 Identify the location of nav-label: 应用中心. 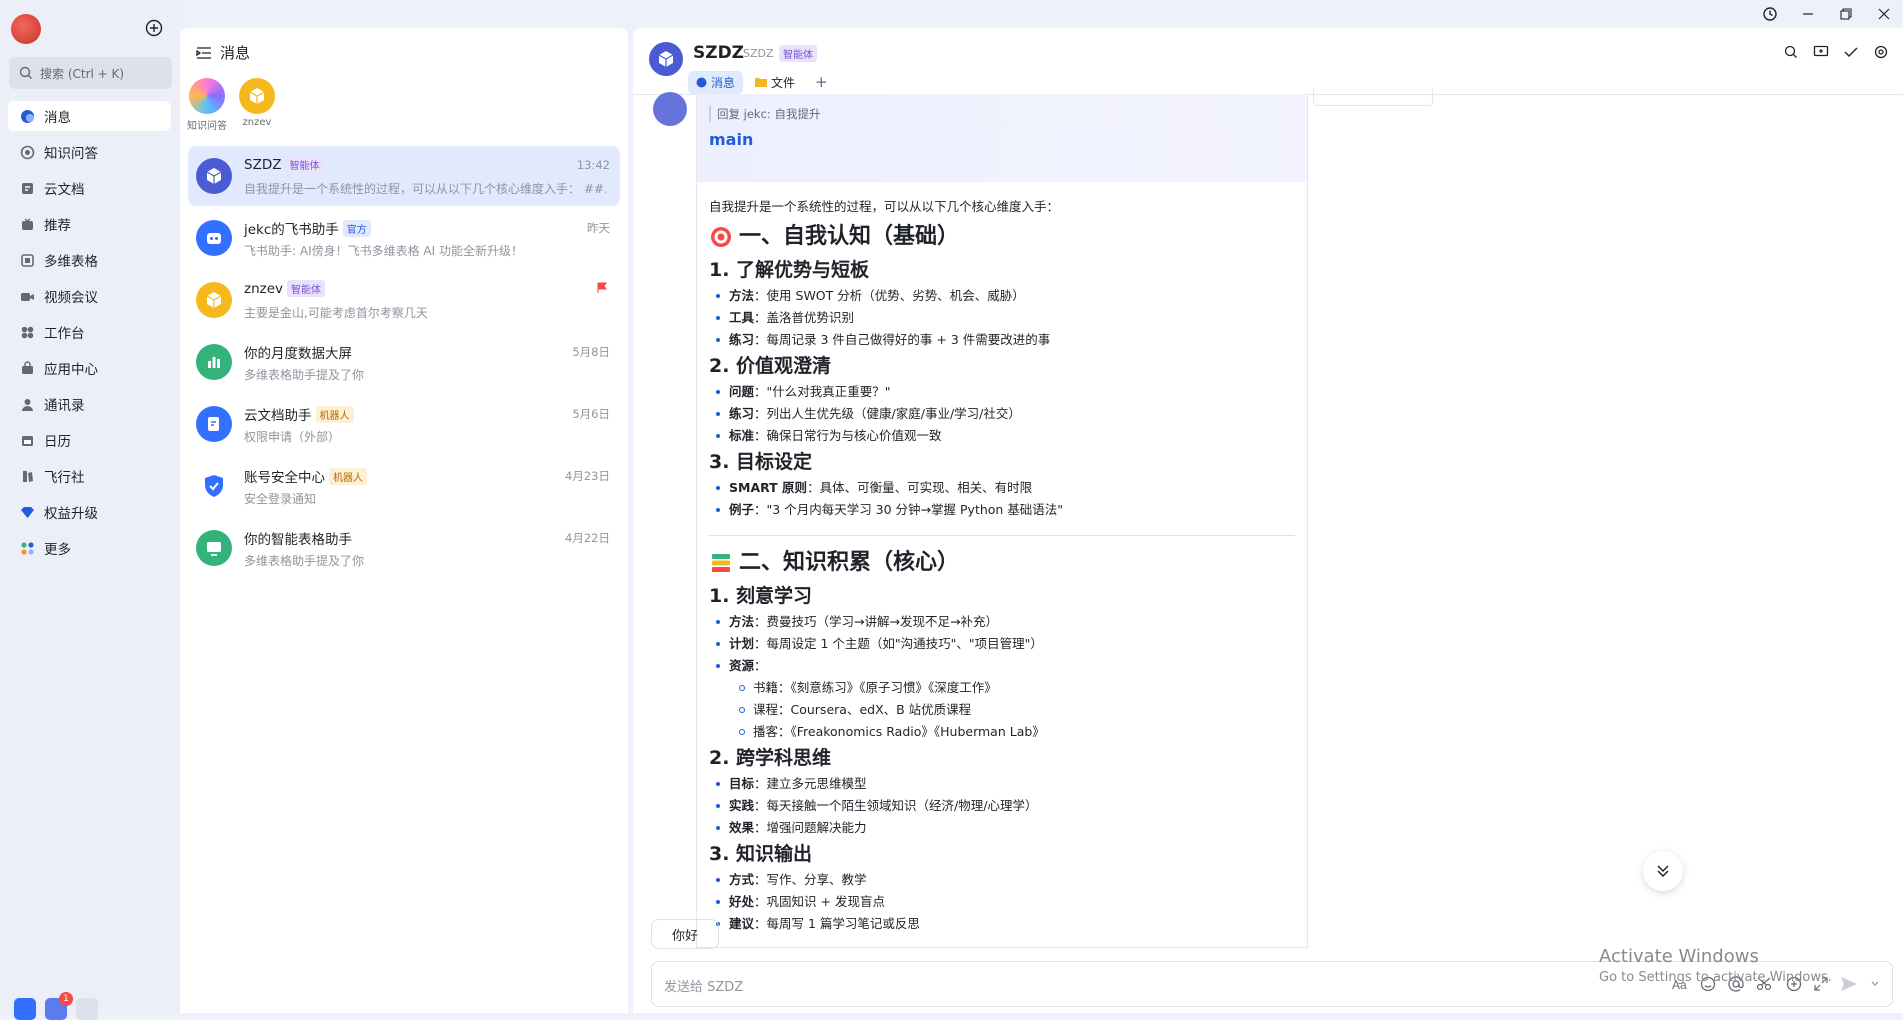
(71, 370).